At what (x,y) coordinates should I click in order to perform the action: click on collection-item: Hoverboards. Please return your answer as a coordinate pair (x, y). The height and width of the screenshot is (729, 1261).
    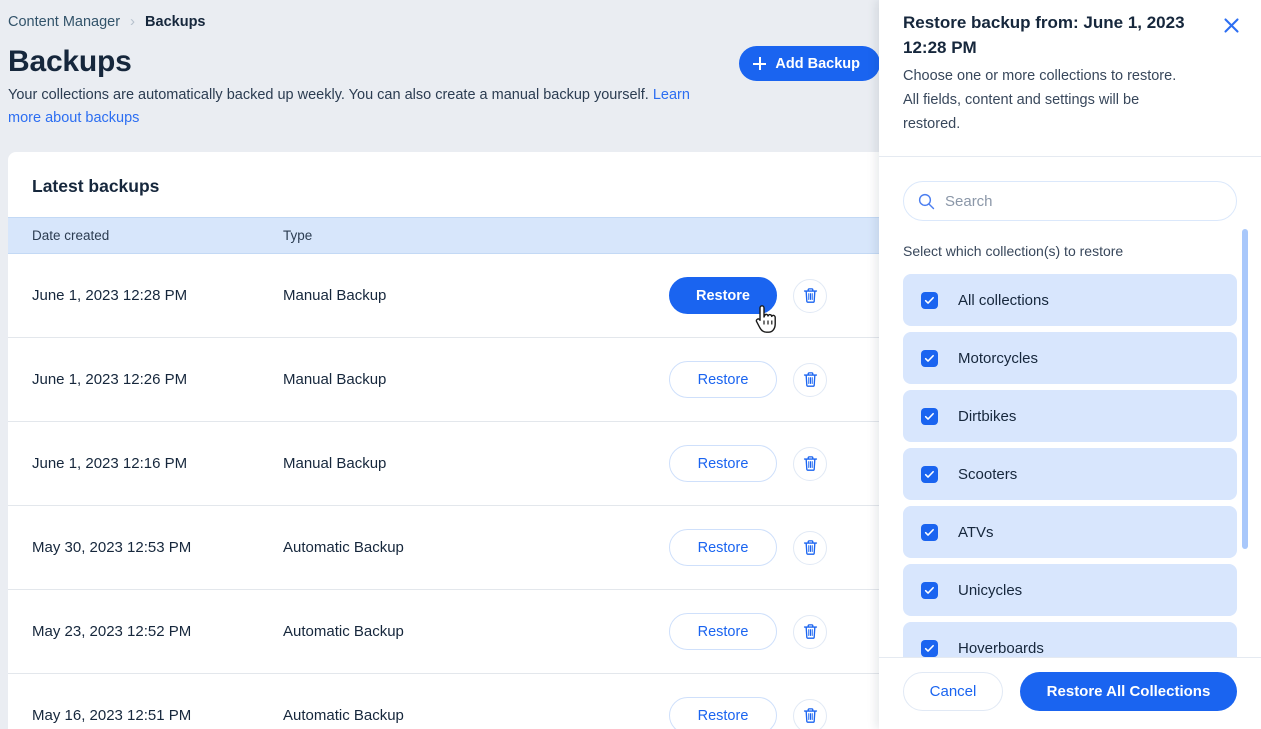
    Looking at the image, I should click on (1070, 639).